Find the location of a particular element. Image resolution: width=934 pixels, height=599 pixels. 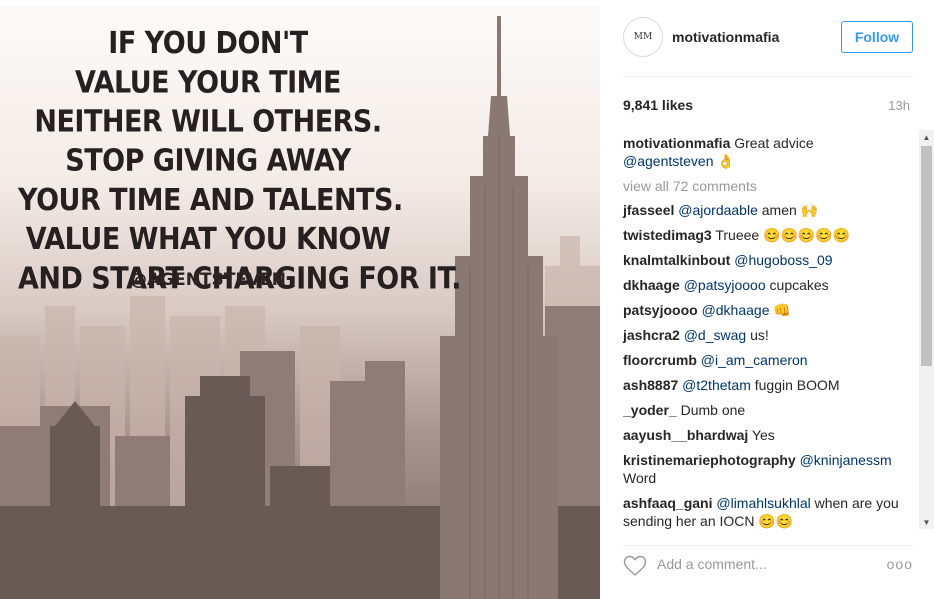

quote-line: VALUE YOUR TIME is located at coordinates (208, 83).